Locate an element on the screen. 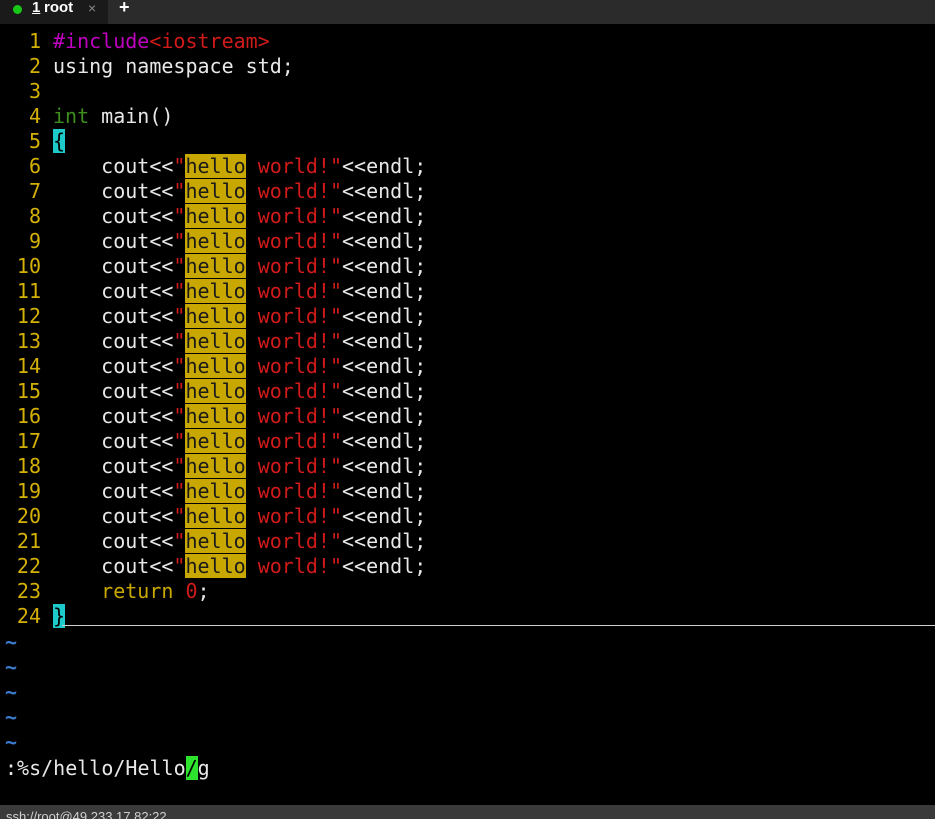 The image size is (935, 819). code-line: 12 cout<<"hello world!"<<endl; is located at coordinates (213, 316).